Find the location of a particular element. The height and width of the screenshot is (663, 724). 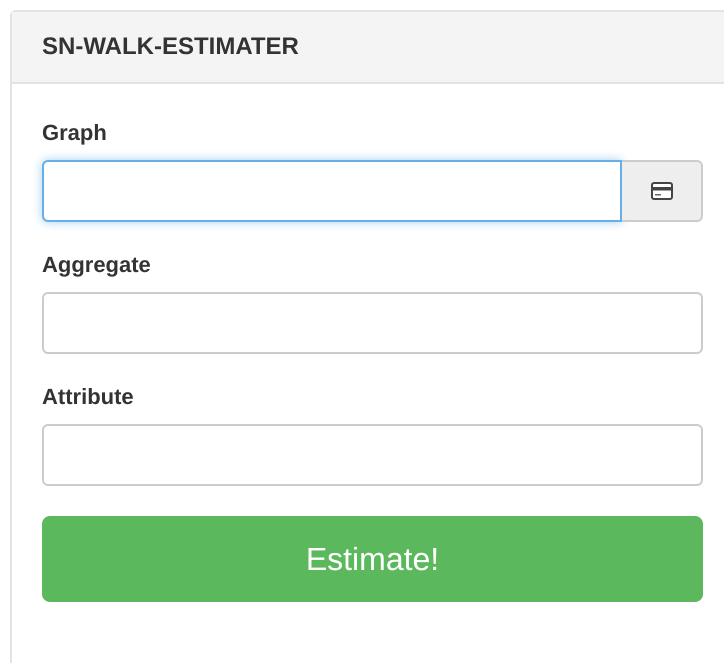

estimate-button: Estimate! is located at coordinates (372, 559).